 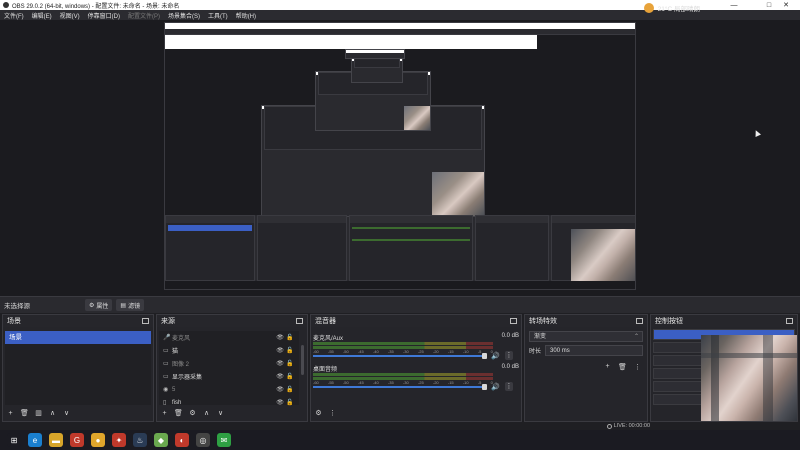 What do you see at coordinates (586, 368) in the screenshot?
I see `transitions-dock: 转场特效 渐变 时长 300 ms + 🗑 ⋮` at bounding box center [586, 368].